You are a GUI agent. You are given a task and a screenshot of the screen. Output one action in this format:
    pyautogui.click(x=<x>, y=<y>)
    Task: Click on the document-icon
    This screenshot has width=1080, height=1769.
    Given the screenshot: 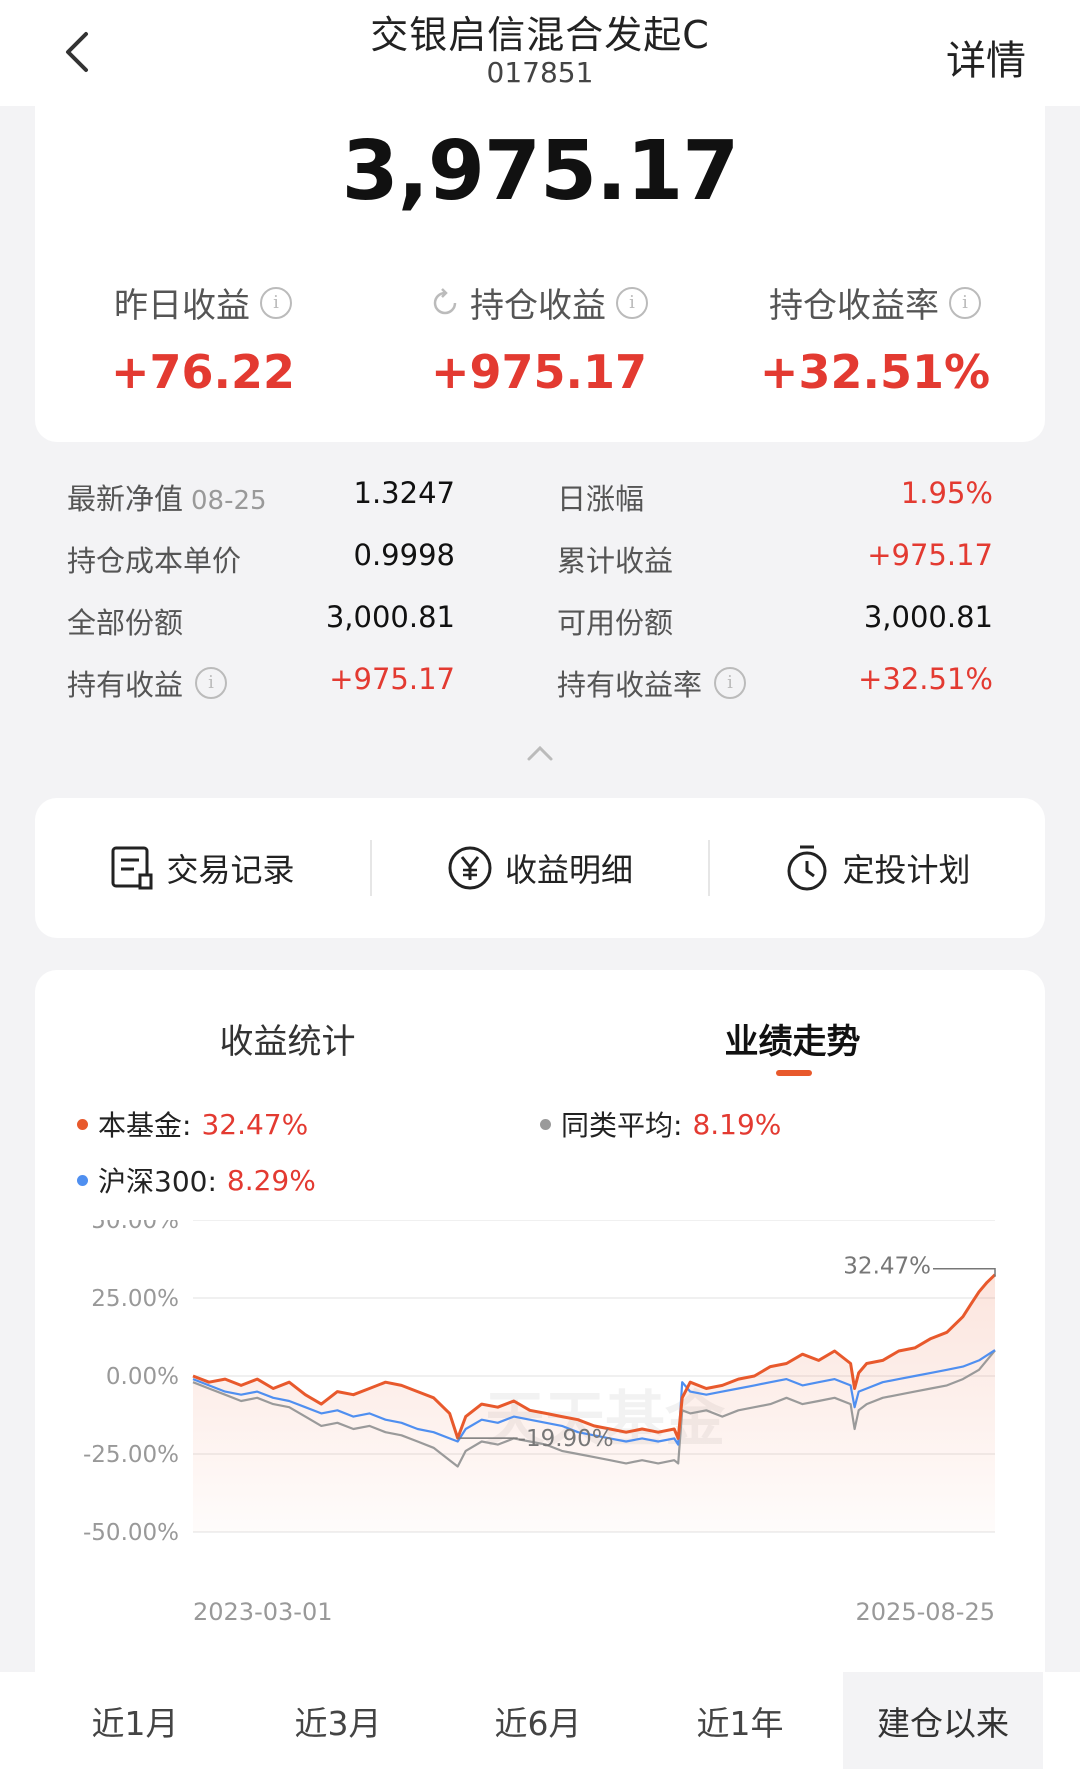 What is the action you would take?
    pyautogui.click(x=132, y=868)
    